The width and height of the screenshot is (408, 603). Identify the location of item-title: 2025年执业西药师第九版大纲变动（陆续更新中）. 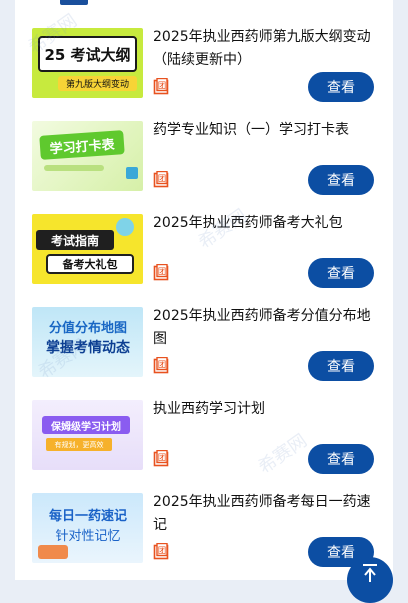
(268, 49).